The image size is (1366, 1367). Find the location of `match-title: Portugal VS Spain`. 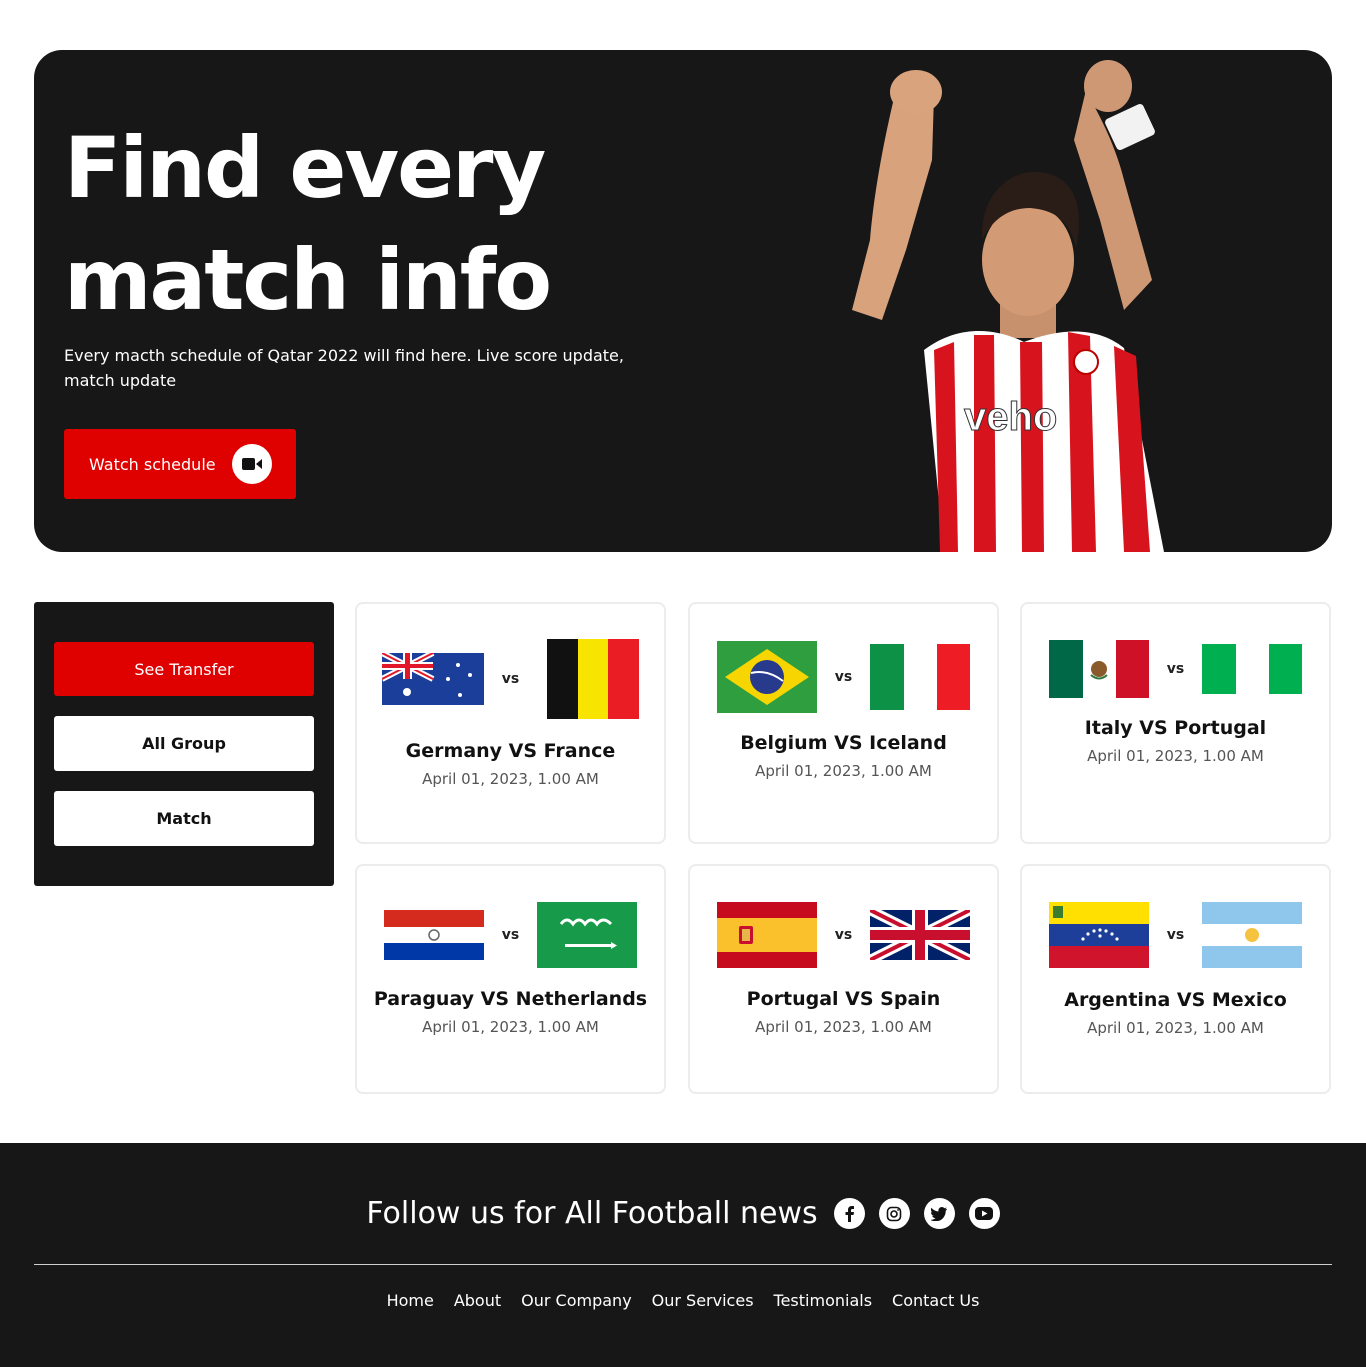

match-title: Portugal VS Spain is located at coordinates (843, 999).